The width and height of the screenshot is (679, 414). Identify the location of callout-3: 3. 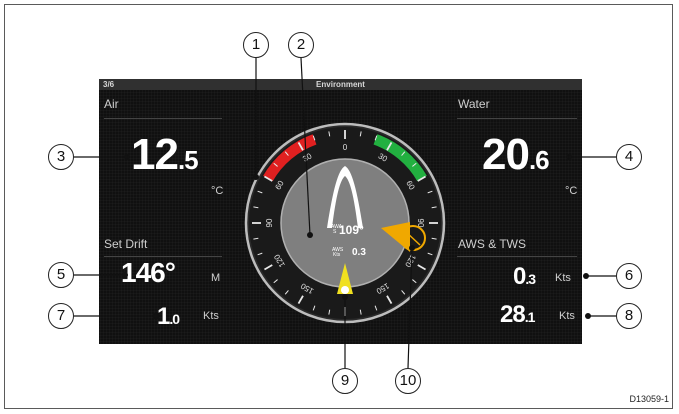
(61, 157).